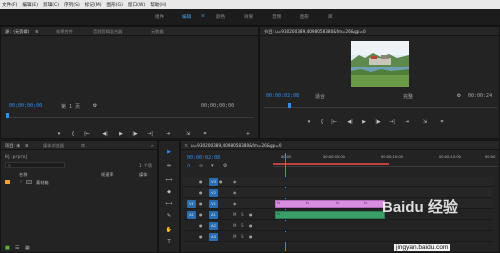 The width and height of the screenshot is (500, 253). I want to click on program-scrub-bar, so click(380, 107).